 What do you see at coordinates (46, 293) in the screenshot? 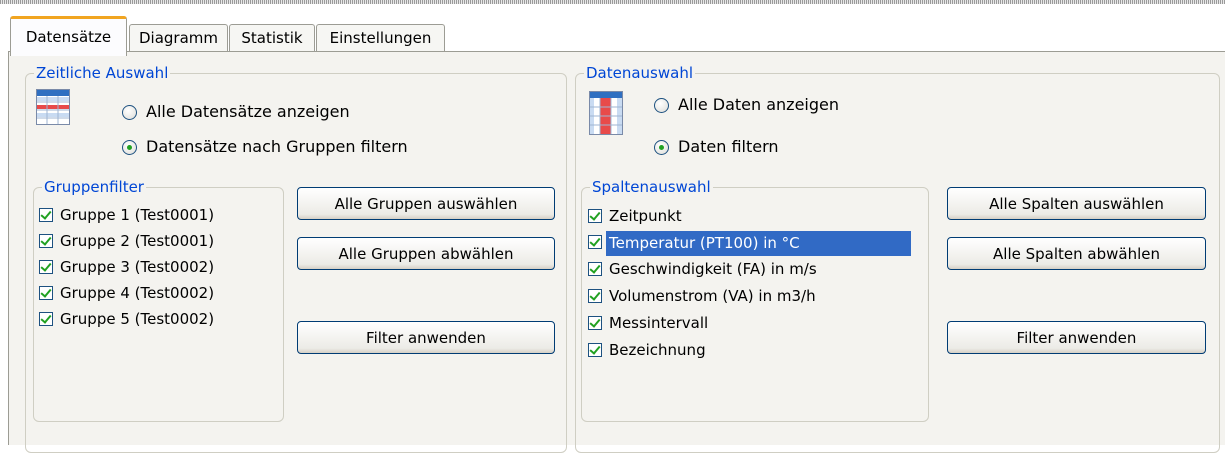
I see `group-4-checkbox` at bounding box center [46, 293].